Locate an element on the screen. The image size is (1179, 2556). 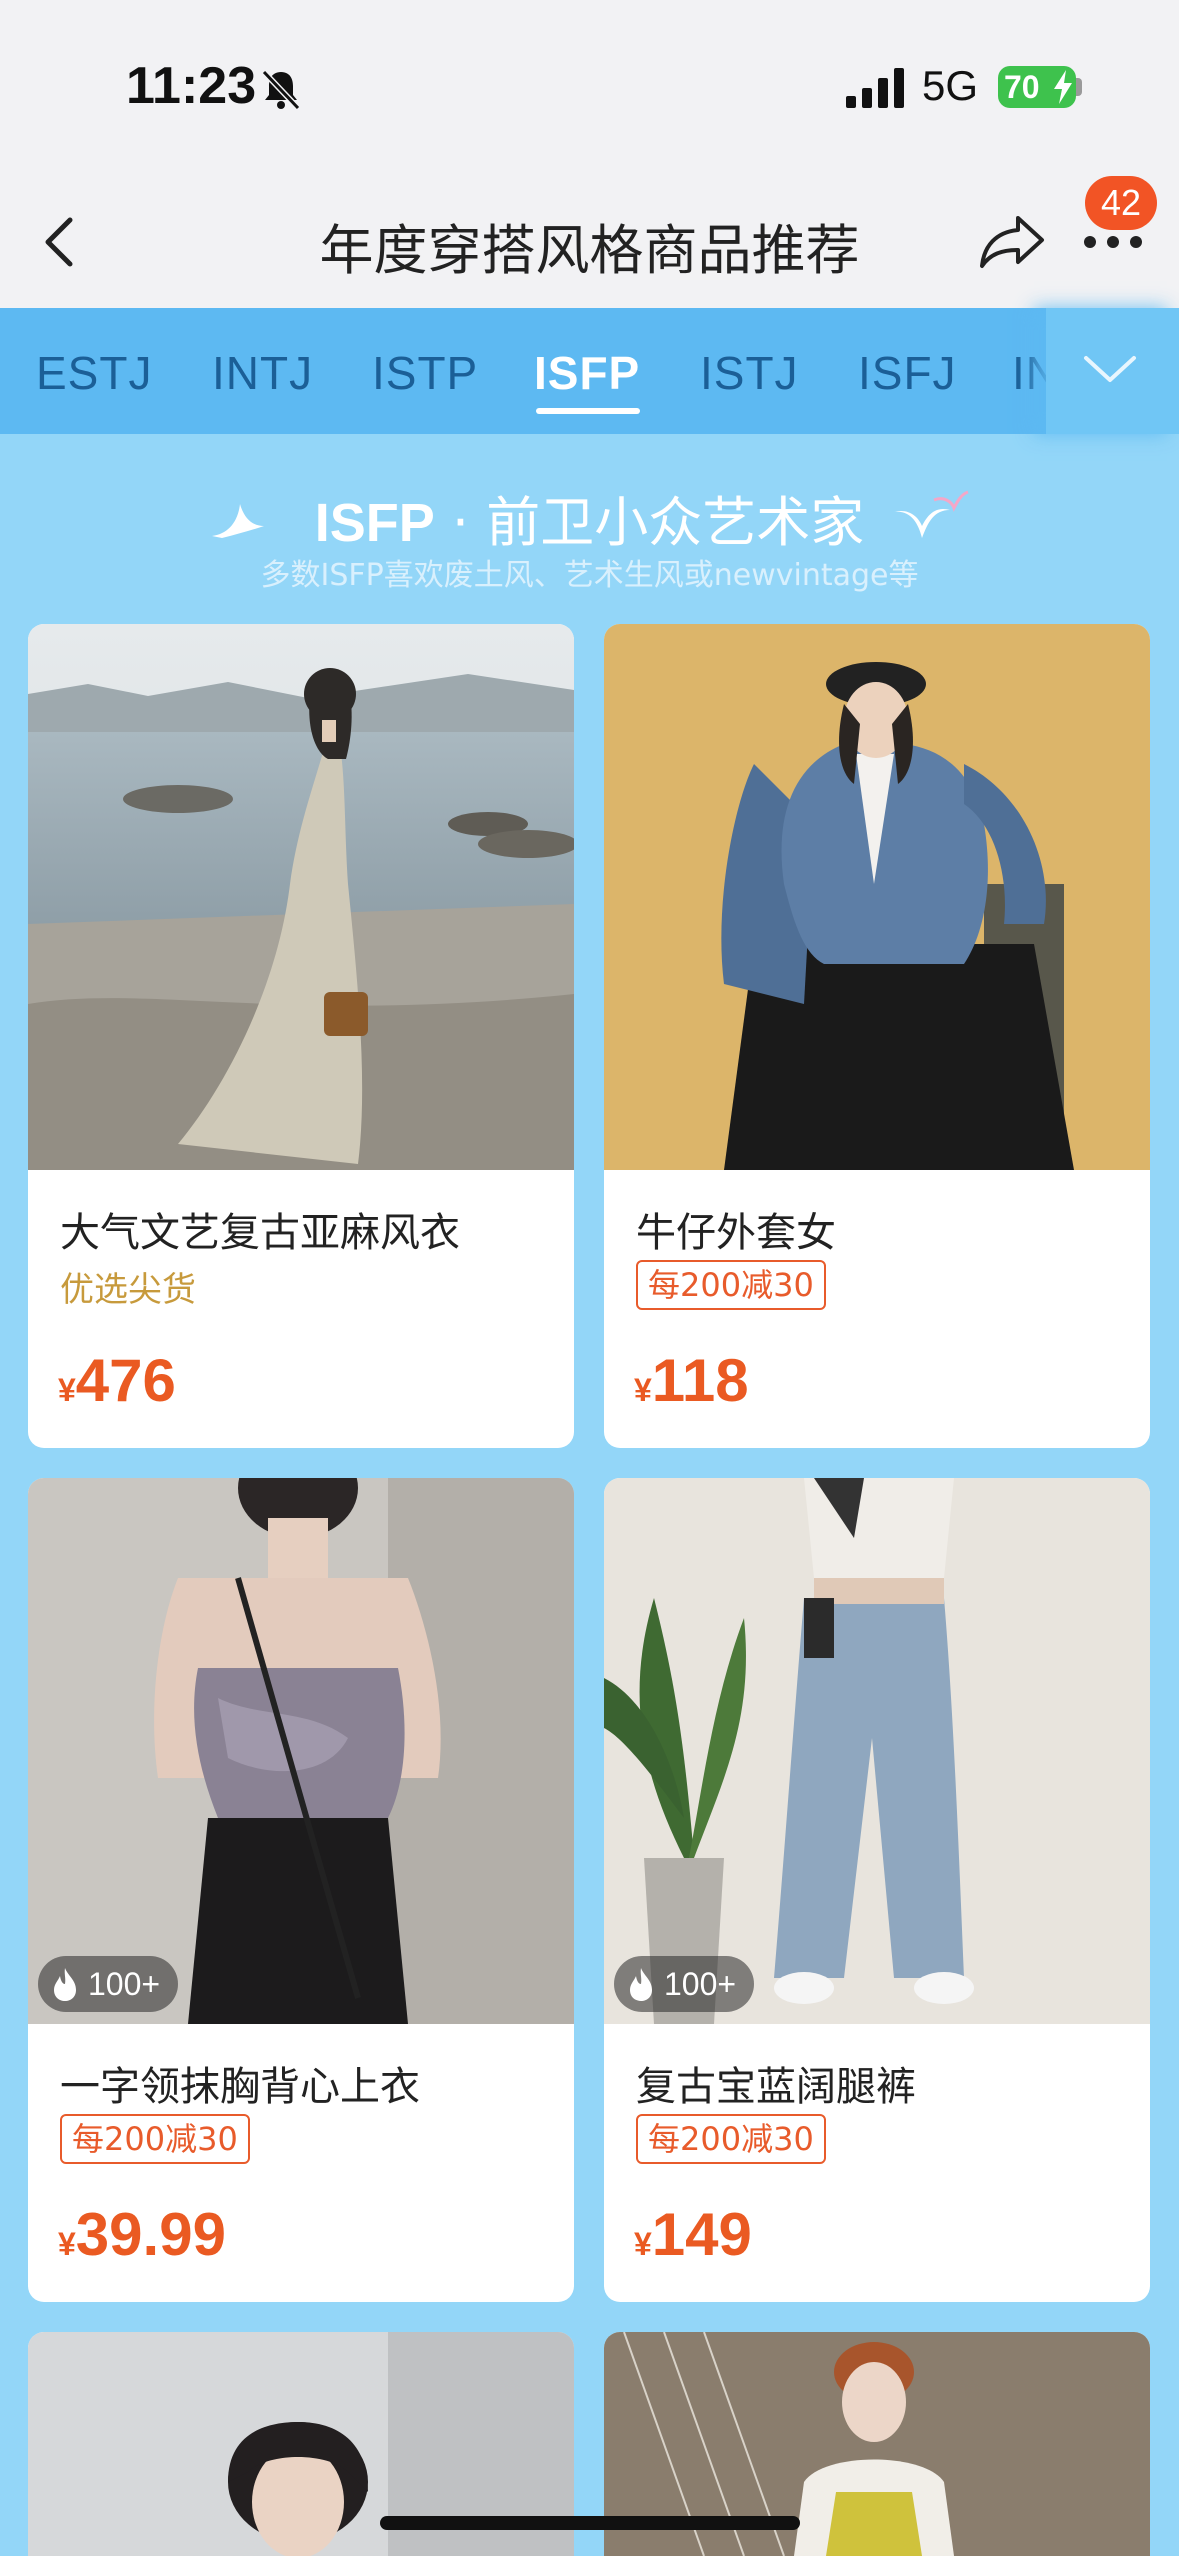
message-badge: 42 is located at coordinates (1121, 203).